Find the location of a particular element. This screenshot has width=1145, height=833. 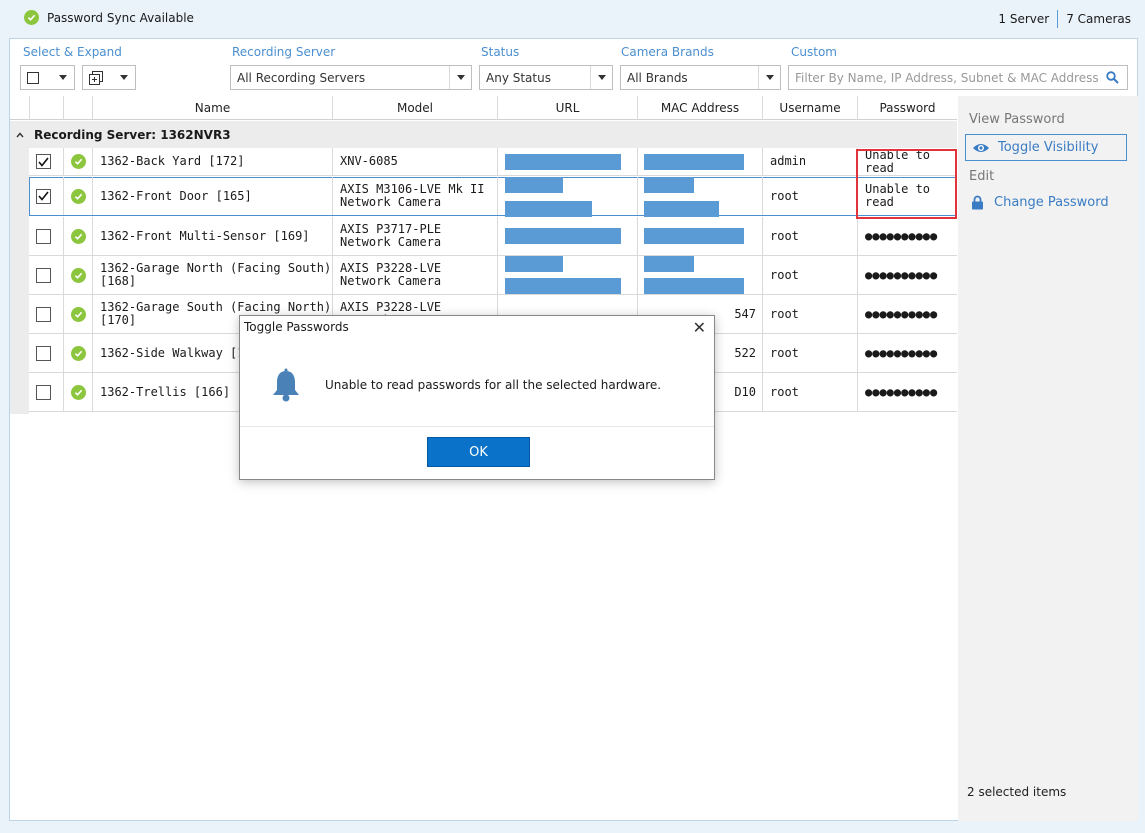

camera-count: 7 Cameras is located at coordinates (1098, 19).